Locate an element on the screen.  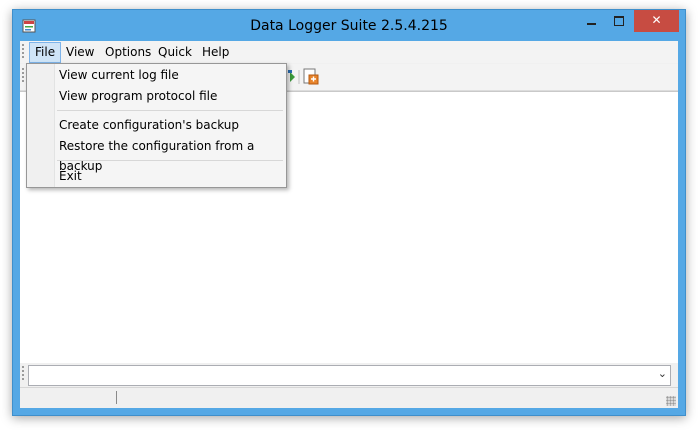
toolbar-document-icon is located at coordinates (311, 76).